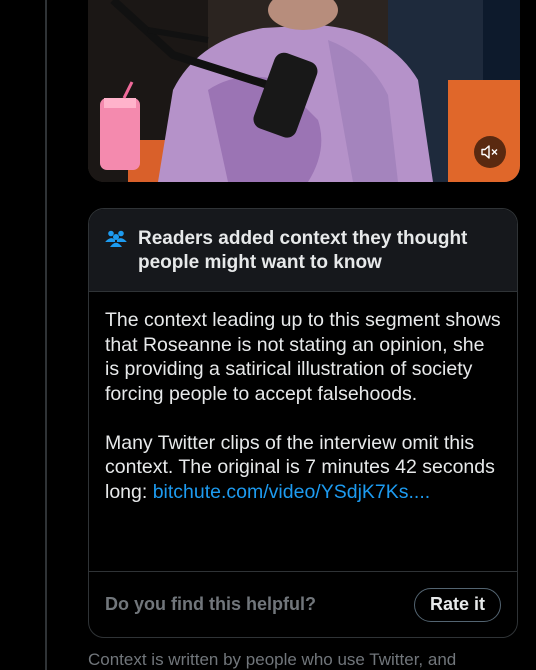 This screenshot has width=536, height=670. I want to click on rate-it-button: Rate it, so click(457, 604).